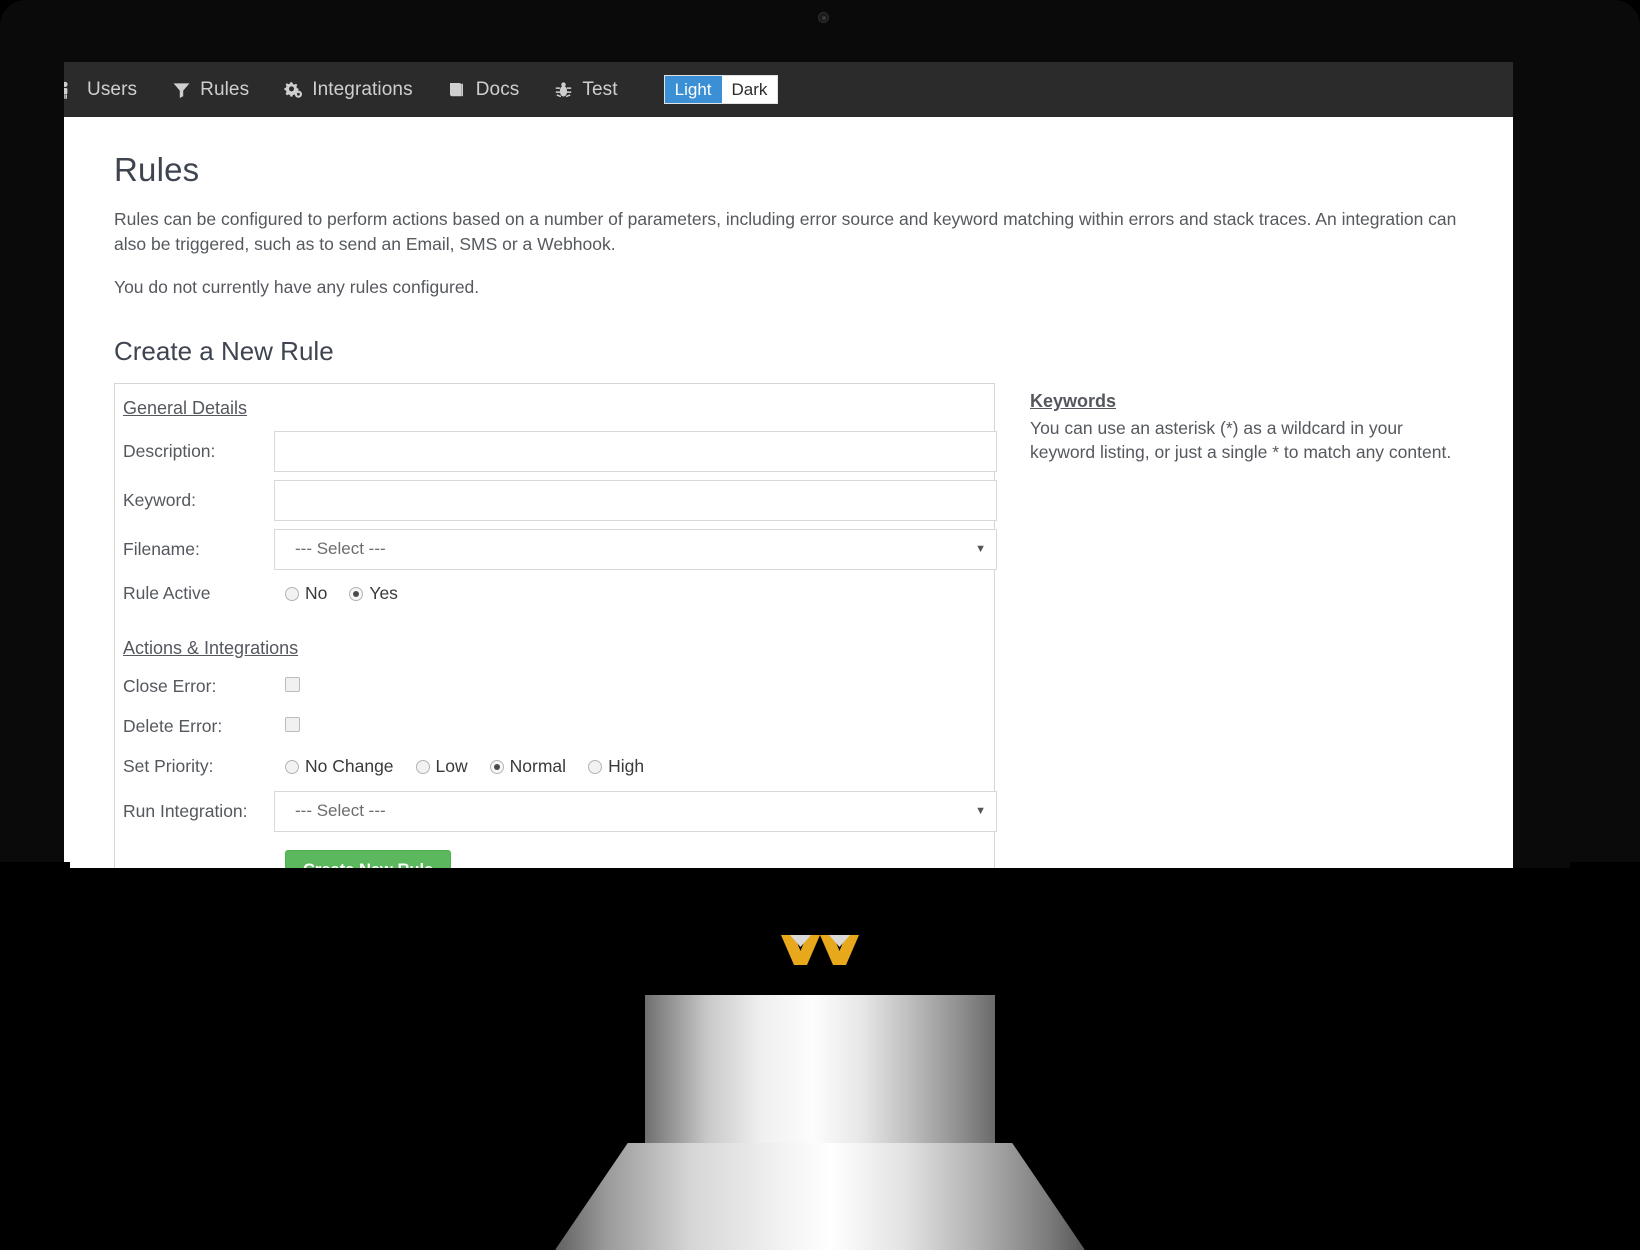 The image size is (1640, 1250). I want to click on description-input, so click(635, 451).